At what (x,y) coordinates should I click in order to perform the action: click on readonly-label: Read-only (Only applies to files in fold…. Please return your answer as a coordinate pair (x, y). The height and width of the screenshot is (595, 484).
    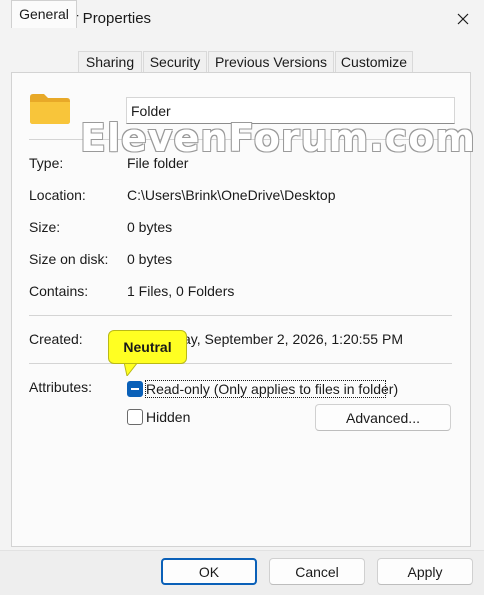
    Looking at the image, I should click on (272, 389).